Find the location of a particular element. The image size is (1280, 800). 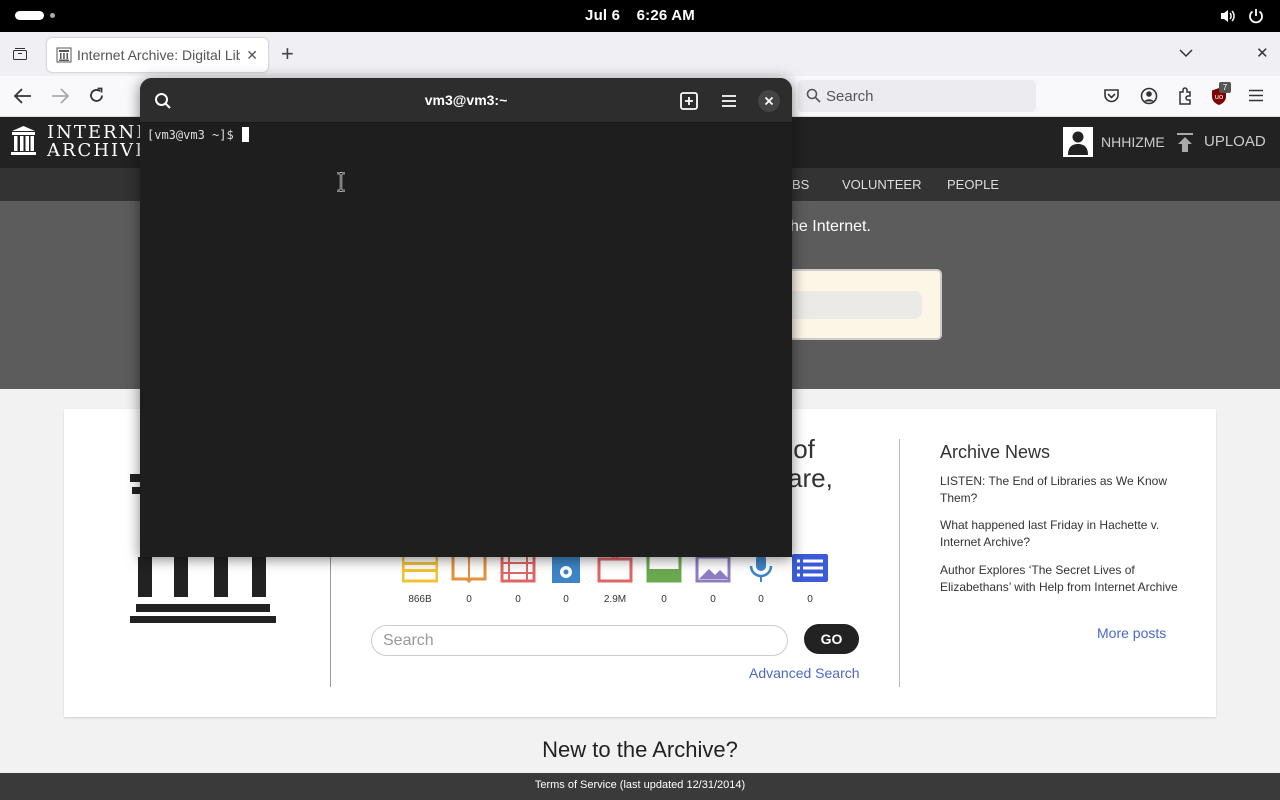

svg-text: uo is located at coordinates (1219, 97).